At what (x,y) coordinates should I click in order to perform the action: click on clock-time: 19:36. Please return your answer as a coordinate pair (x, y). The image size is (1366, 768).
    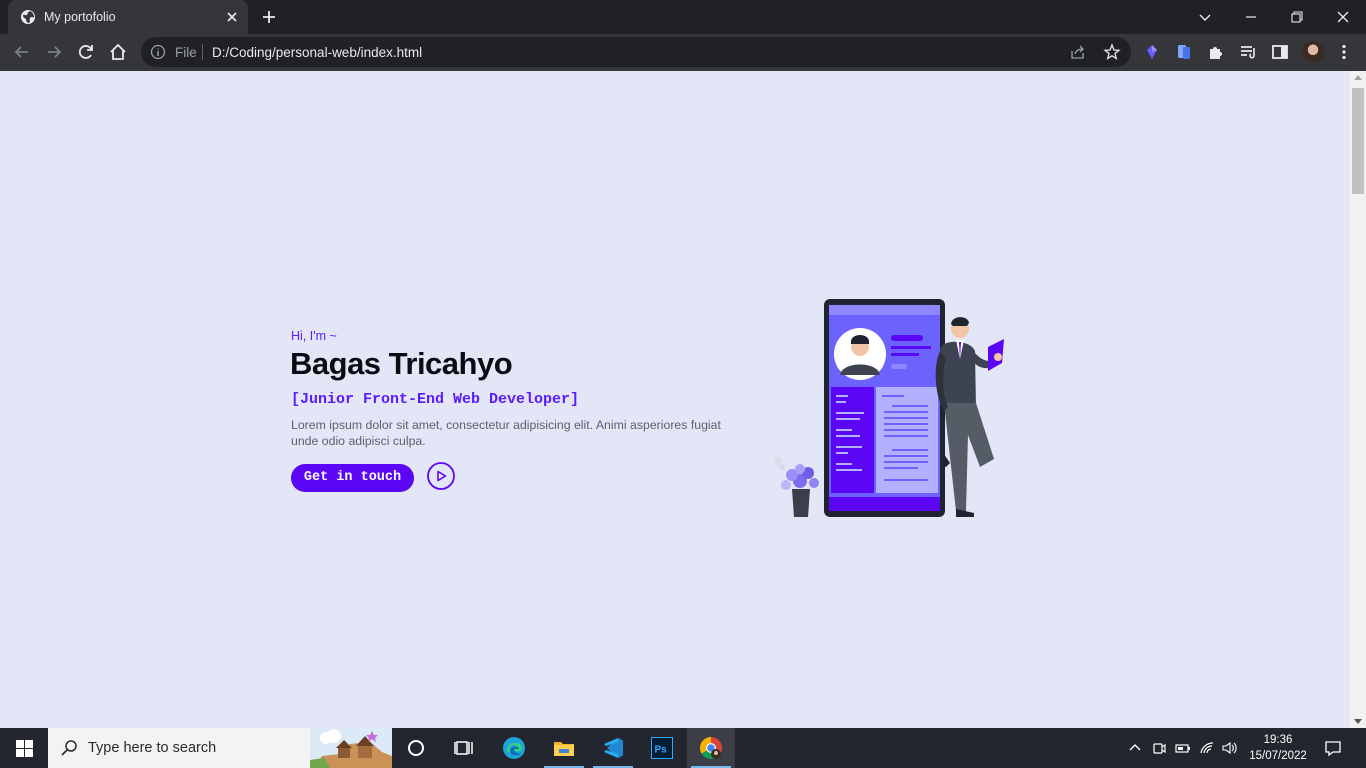
    Looking at the image, I should click on (1278, 740).